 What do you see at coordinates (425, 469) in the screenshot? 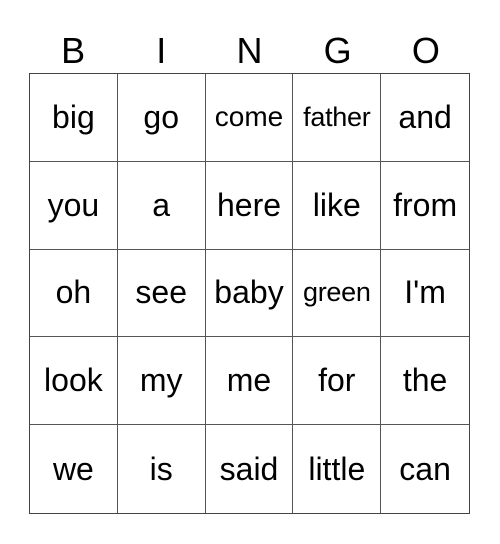
I see `bingo-cell: can` at bounding box center [425, 469].